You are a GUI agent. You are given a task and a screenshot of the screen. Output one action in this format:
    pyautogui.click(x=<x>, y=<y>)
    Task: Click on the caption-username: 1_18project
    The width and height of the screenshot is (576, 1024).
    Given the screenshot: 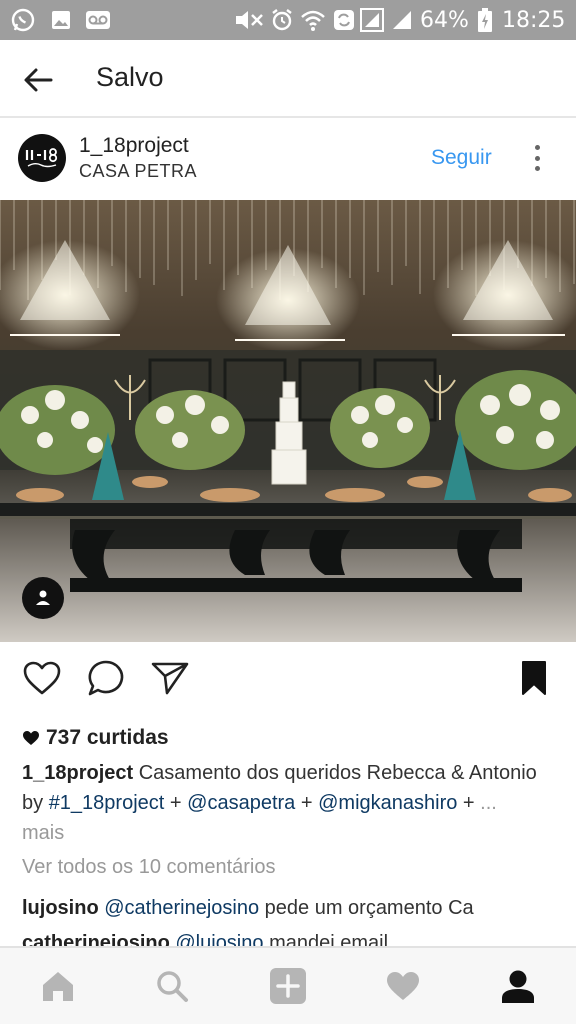 What is the action you would take?
    pyautogui.click(x=77, y=773)
    